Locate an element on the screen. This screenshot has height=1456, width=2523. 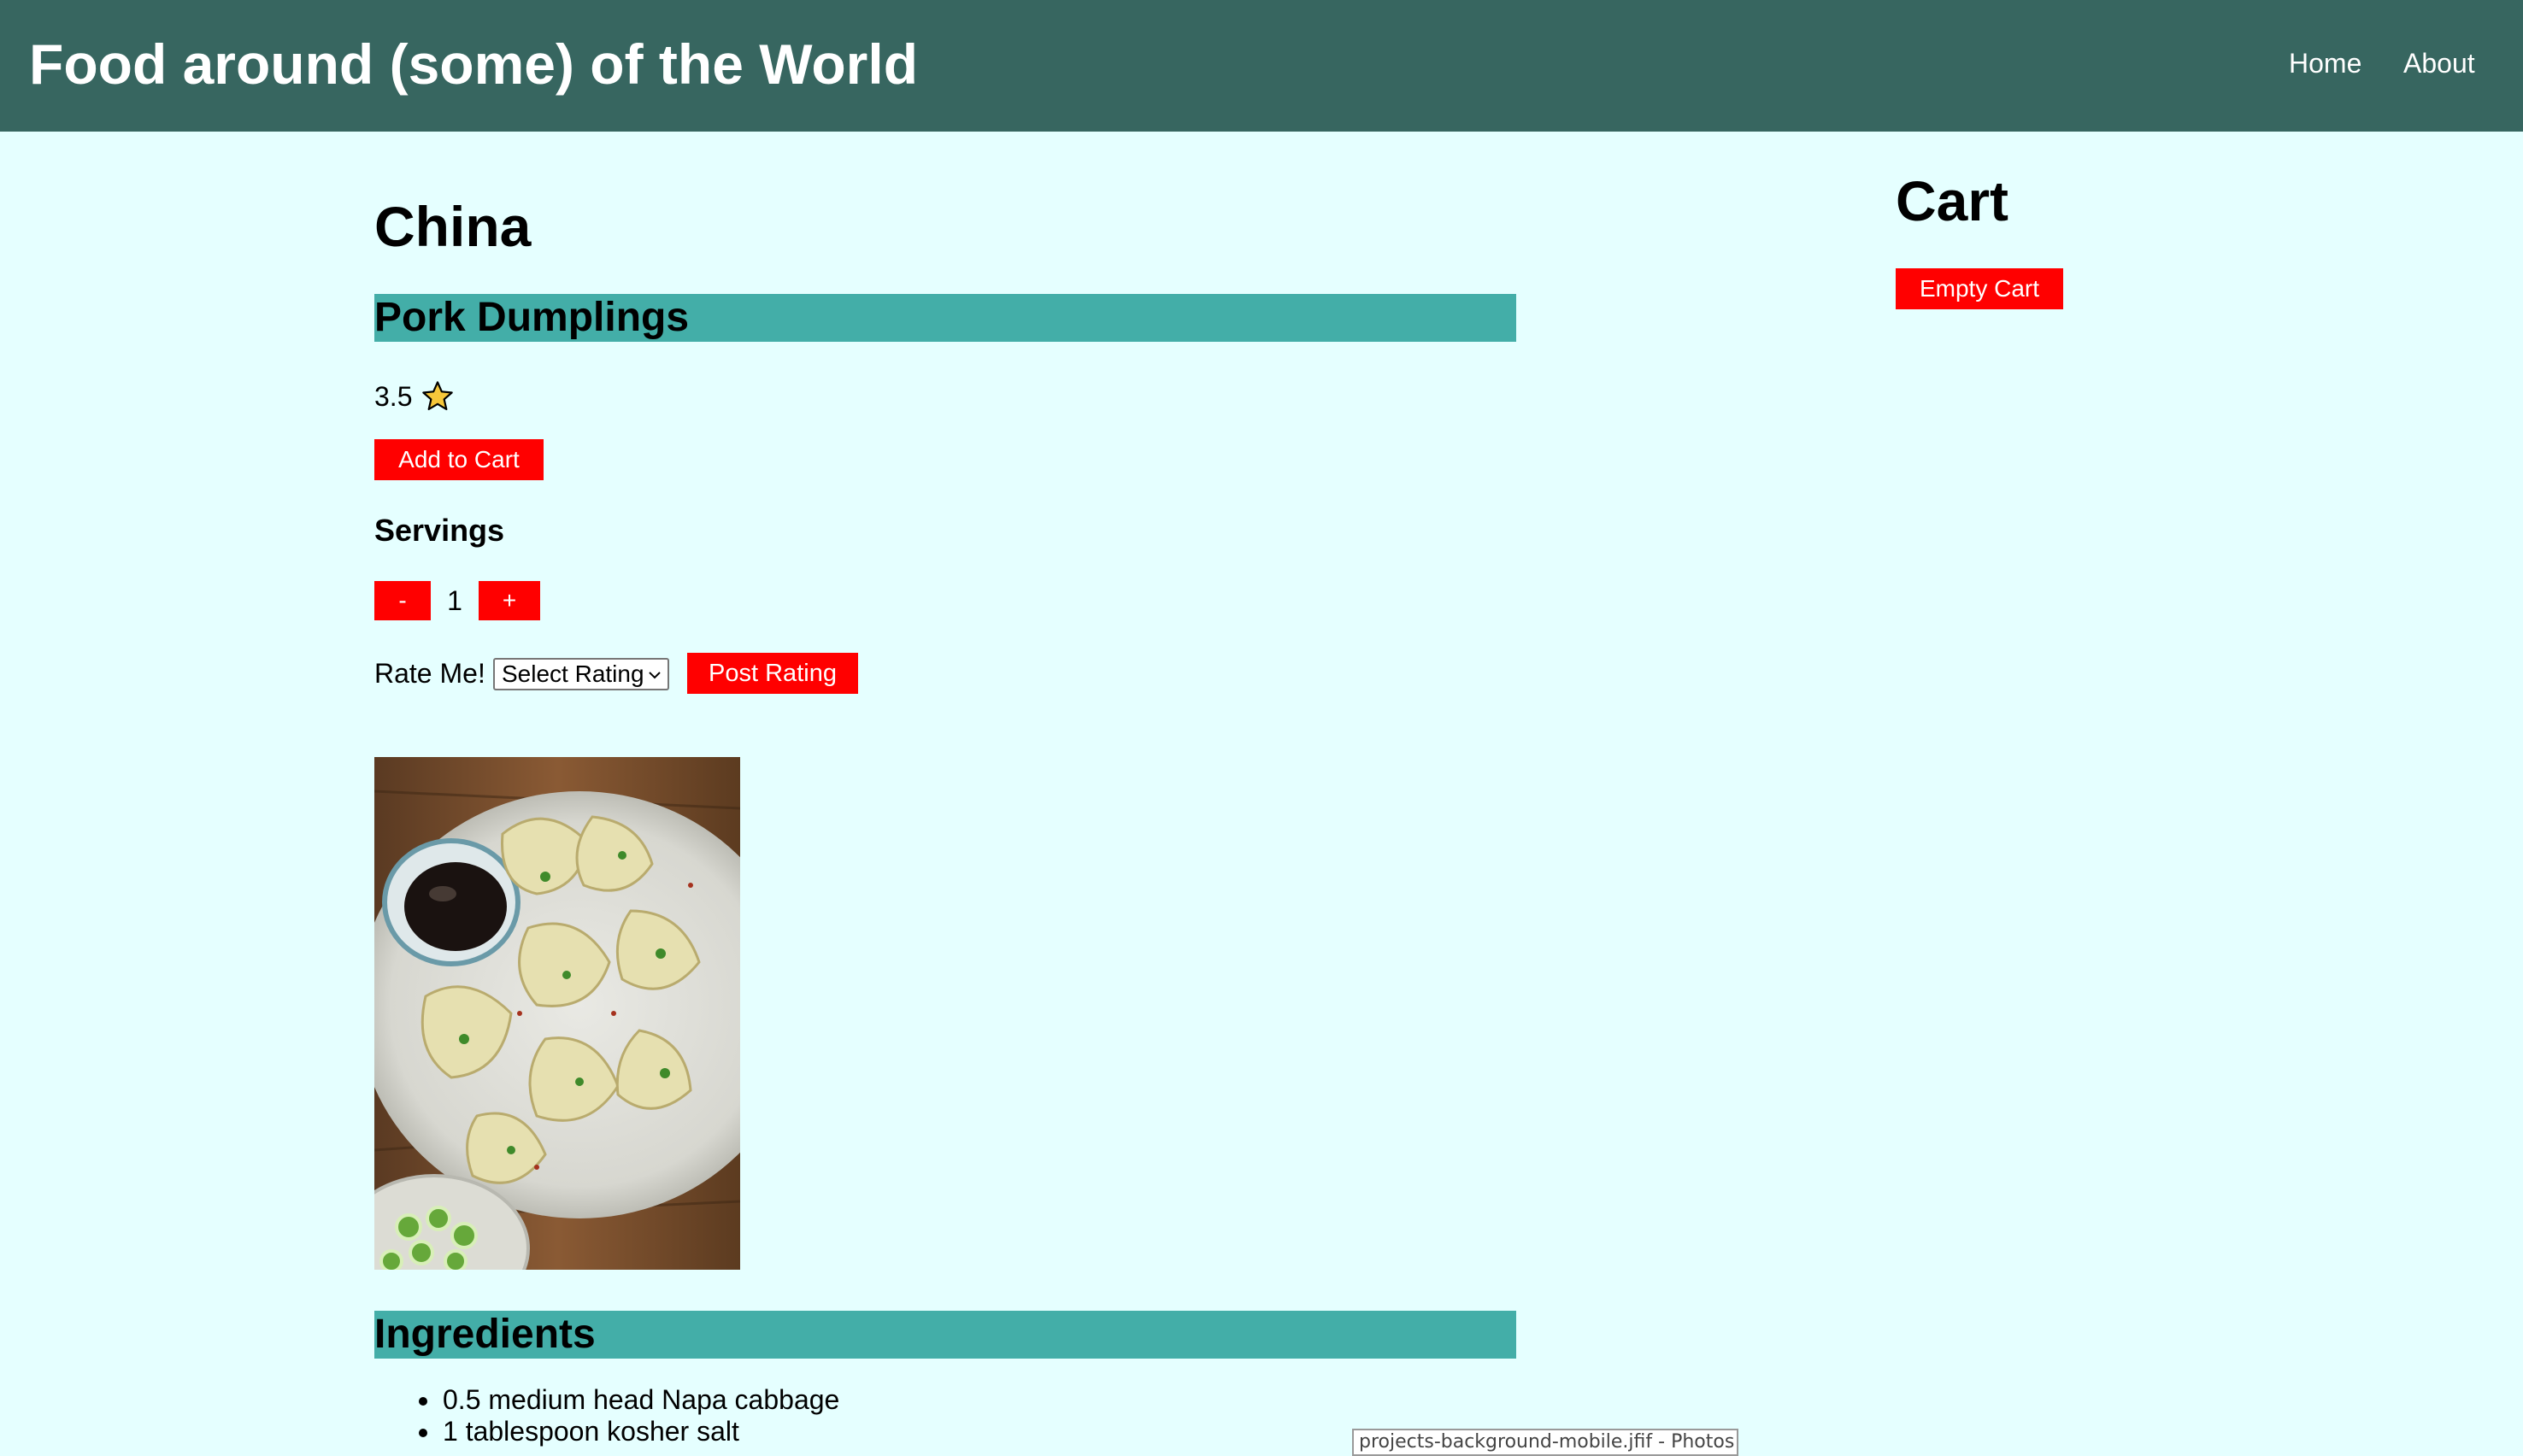
rating-select: Select Rating is located at coordinates (581, 674).